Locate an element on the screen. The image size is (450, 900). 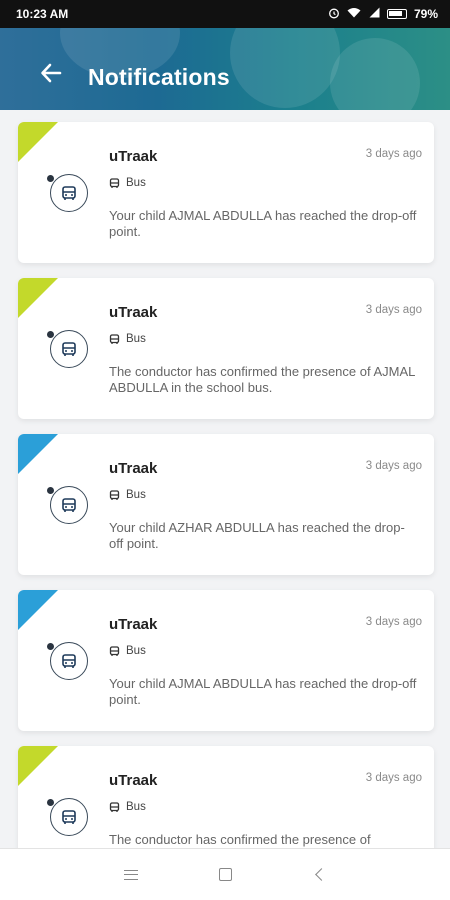
battery-icon is located at coordinates (396, 14).